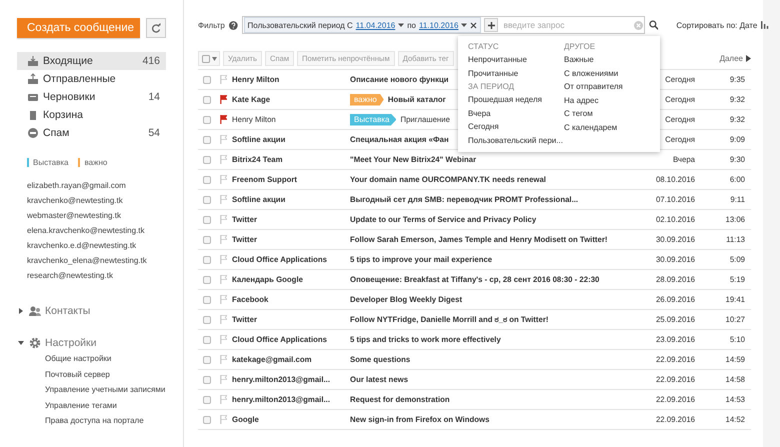  What do you see at coordinates (492, 87) in the screenshot?
I see `menu-heading: ЗА ПЕРИОД` at bounding box center [492, 87].